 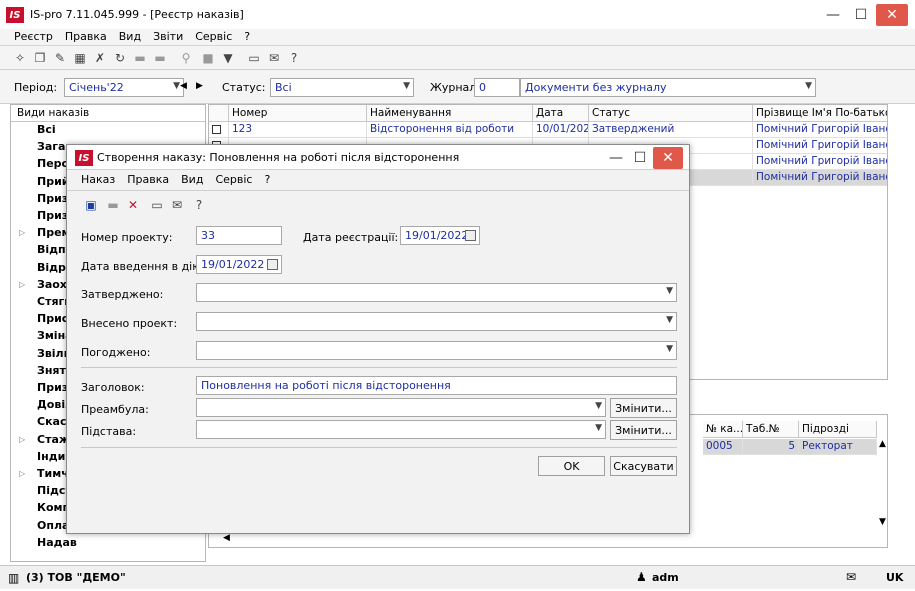 I want to click on table-icon: ▦, so click(x=80, y=58).